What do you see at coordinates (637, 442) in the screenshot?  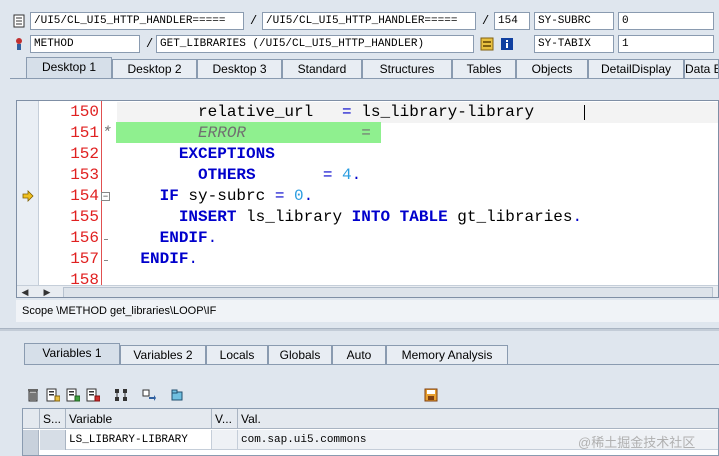 I see `watermark: @稀土掘金技术社区` at bounding box center [637, 442].